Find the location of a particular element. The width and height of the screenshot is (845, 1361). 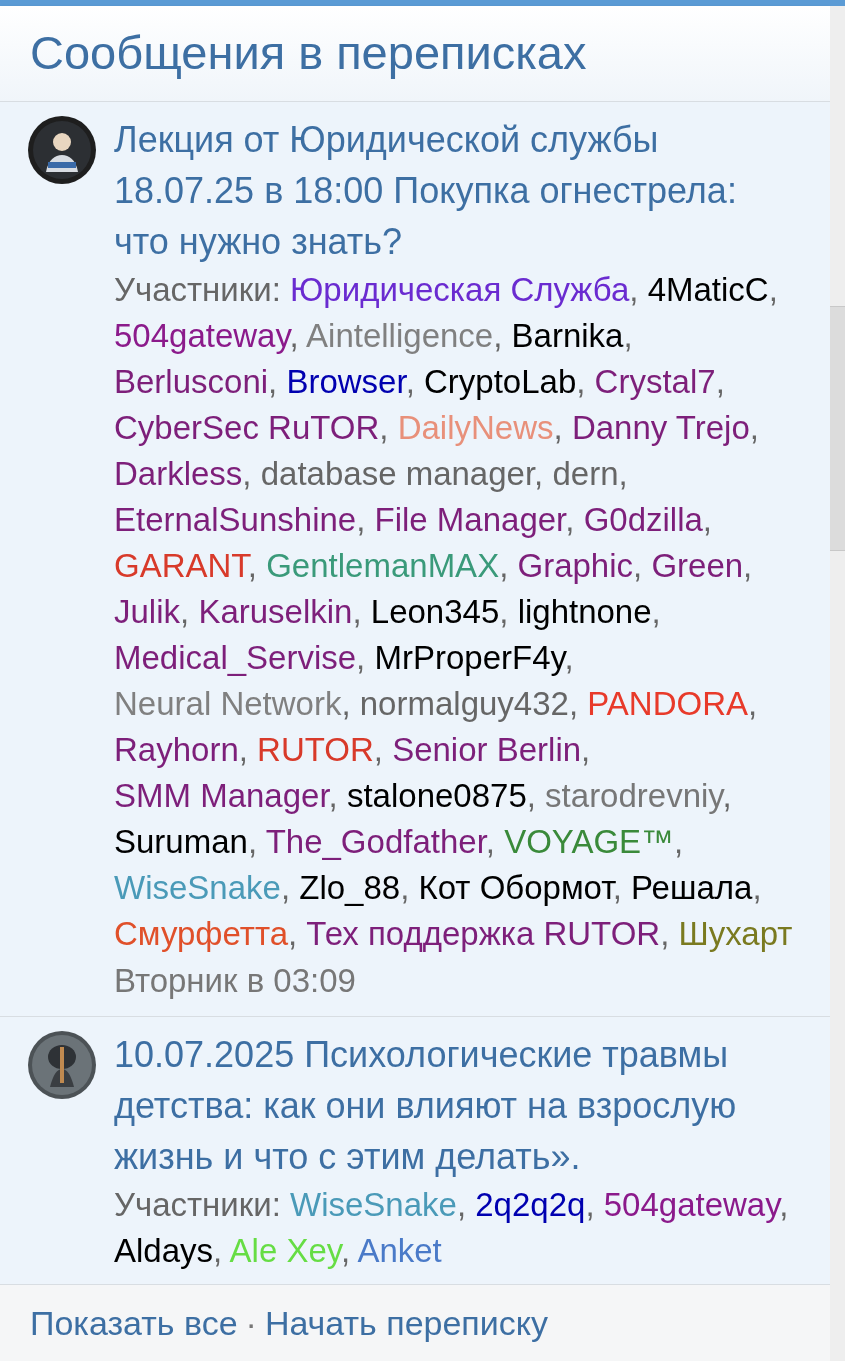

participant-link: Aldays is located at coordinates (164, 1250).